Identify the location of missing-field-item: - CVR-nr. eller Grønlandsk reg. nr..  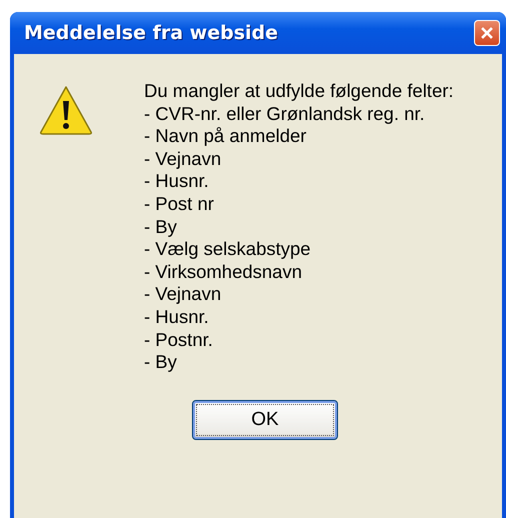
(285, 114).